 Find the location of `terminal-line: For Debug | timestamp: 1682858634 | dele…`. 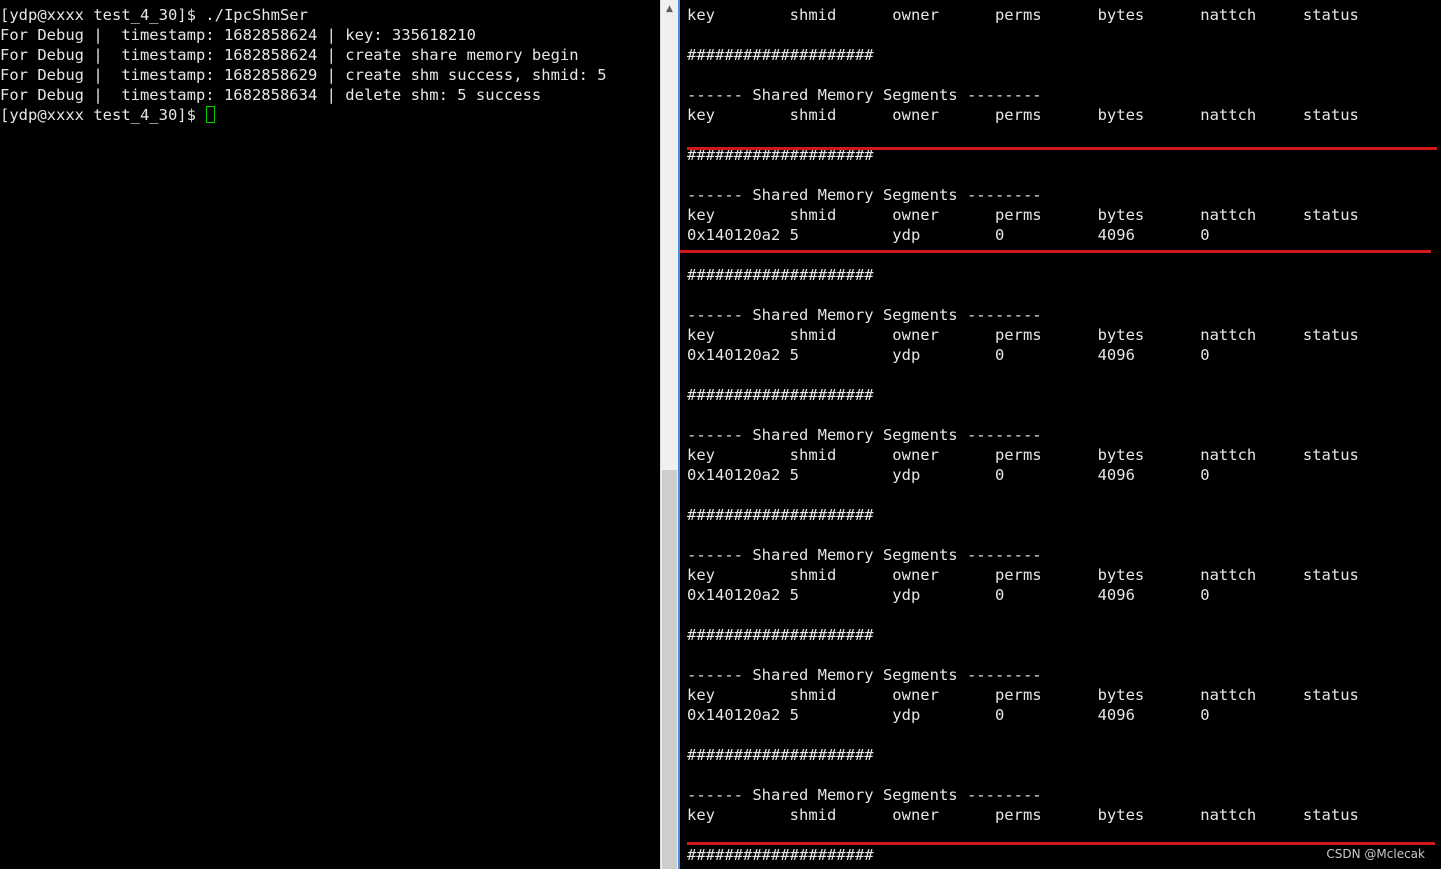

terminal-line: For Debug | timestamp: 1682858634 | dele… is located at coordinates (271, 95).